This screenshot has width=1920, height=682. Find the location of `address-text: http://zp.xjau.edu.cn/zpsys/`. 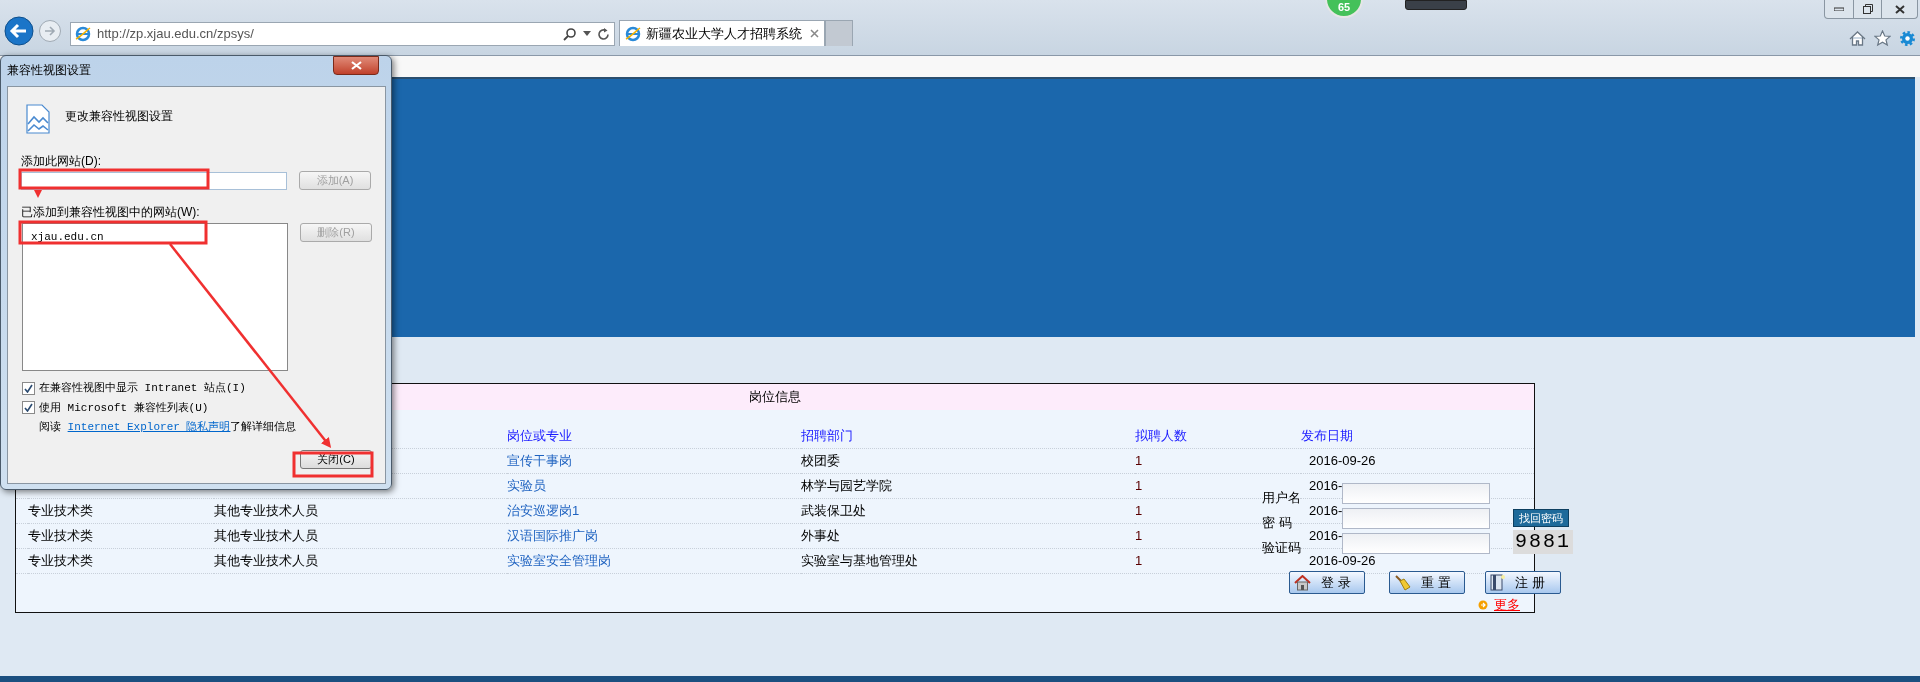

address-text: http://zp.xjau.edu.cn/zpsys/ is located at coordinates (176, 34).